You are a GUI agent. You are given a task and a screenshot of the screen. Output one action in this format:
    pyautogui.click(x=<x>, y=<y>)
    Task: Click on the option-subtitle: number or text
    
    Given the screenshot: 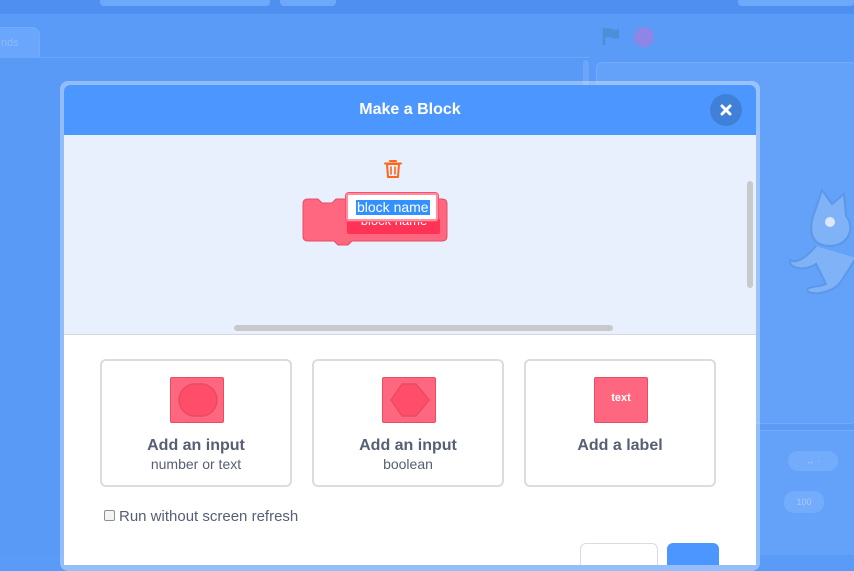 What is the action you would take?
    pyautogui.click(x=196, y=464)
    